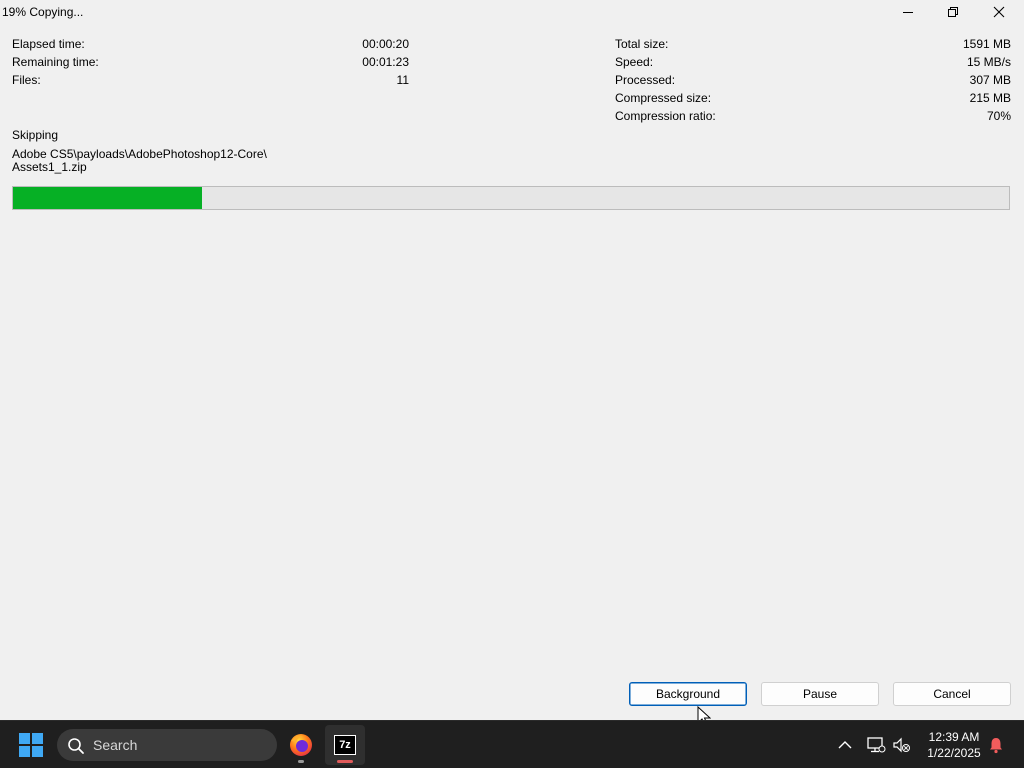 This screenshot has width=1024, height=768. What do you see at coordinates (345, 761) in the screenshot?
I see `7zip-active-indicator` at bounding box center [345, 761].